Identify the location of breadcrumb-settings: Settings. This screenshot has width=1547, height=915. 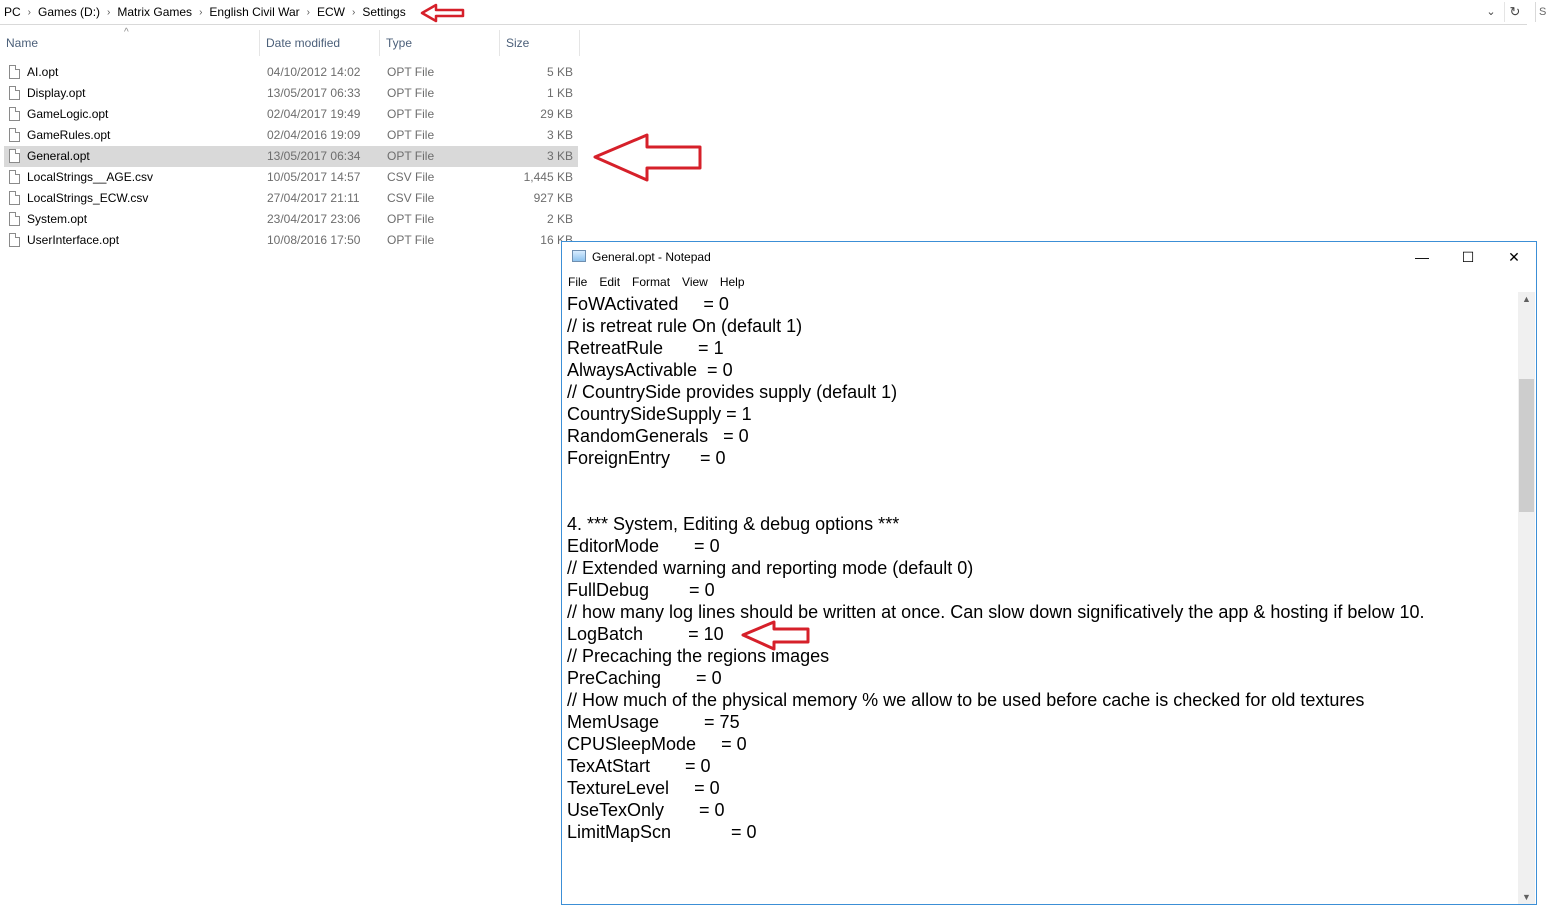
(383, 12).